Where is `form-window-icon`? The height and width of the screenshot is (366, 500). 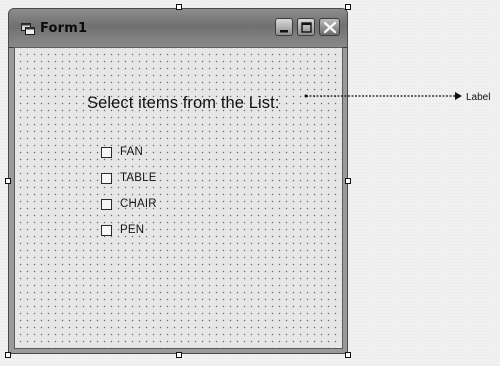 form-window-icon is located at coordinates (28, 28).